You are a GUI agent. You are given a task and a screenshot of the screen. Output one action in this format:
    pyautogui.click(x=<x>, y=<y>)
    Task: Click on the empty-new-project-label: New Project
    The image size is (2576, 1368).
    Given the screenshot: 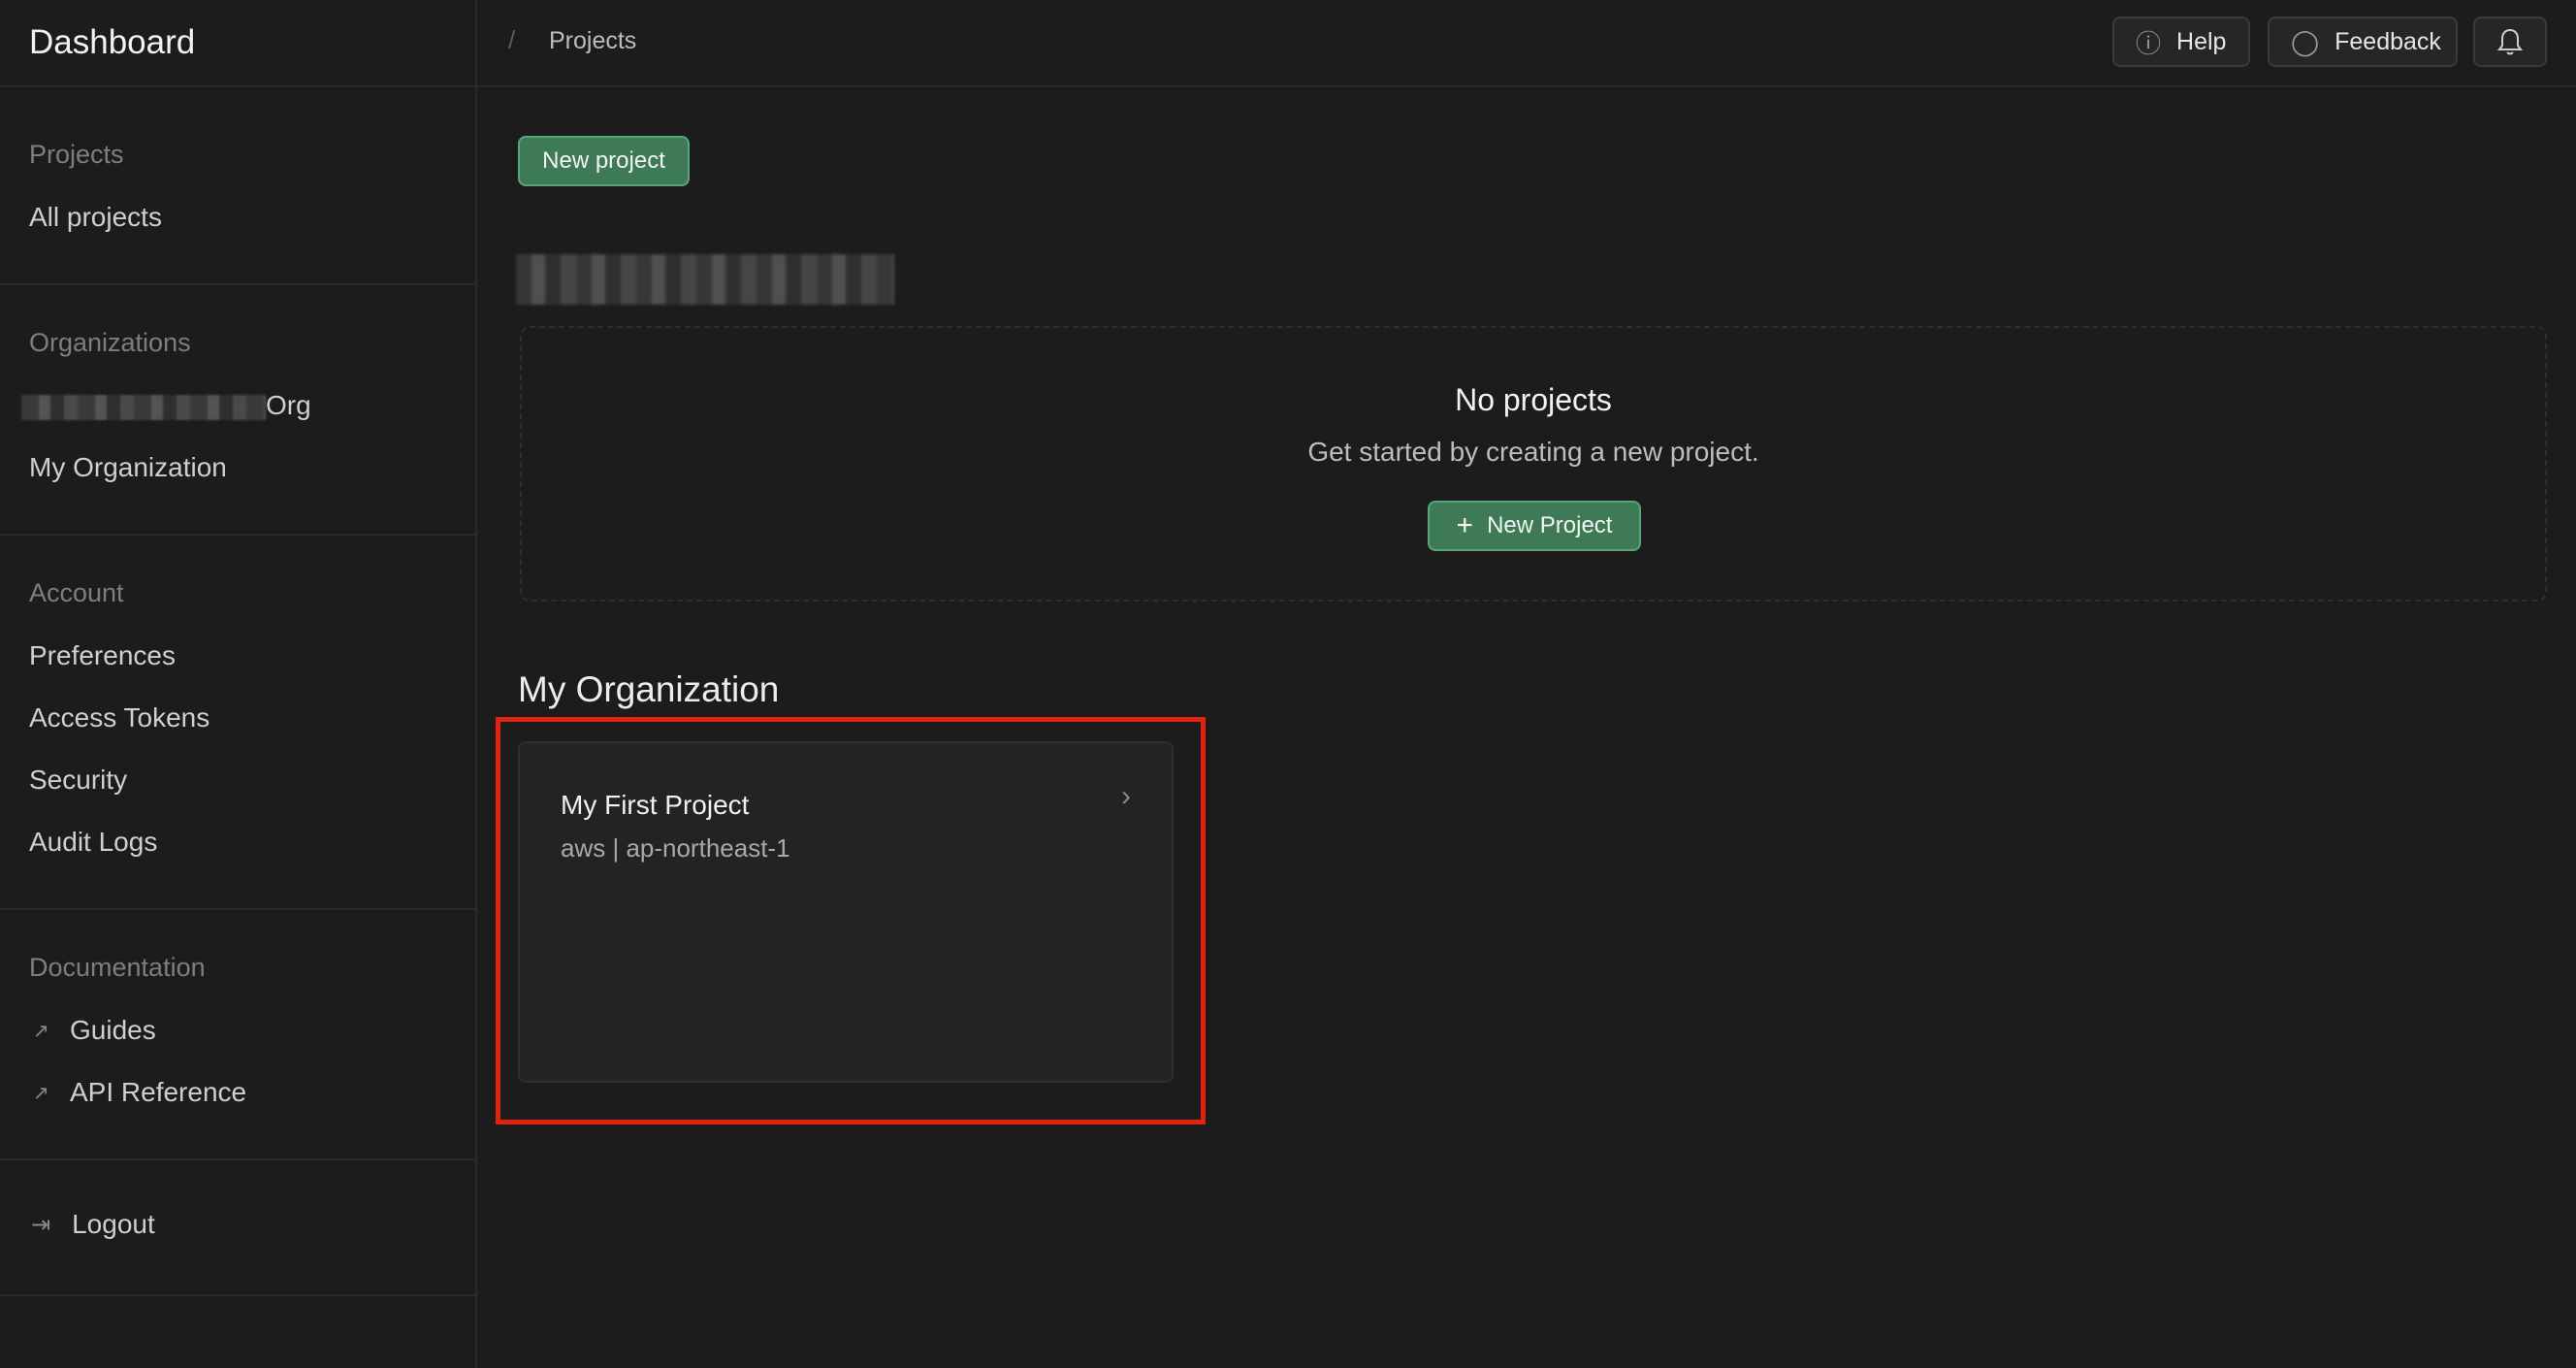 What is the action you would take?
    pyautogui.click(x=1550, y=525)
    